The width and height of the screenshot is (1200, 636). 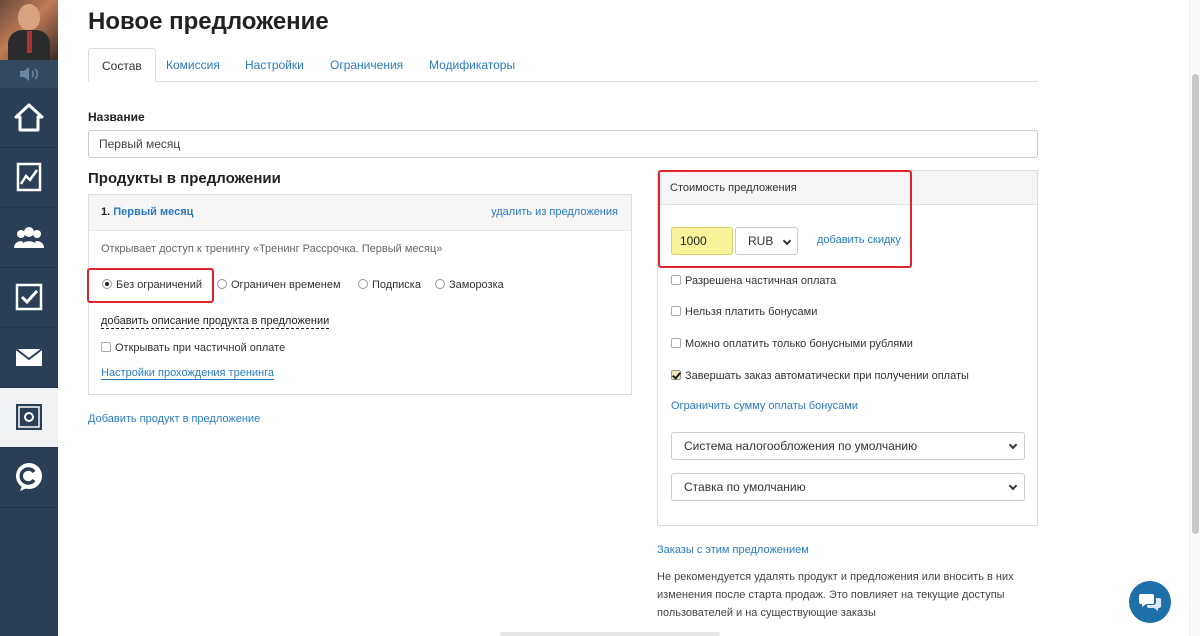 I want to click on training-settings-link: Настройки прохождения тренинга, so click(x=188, y=373).